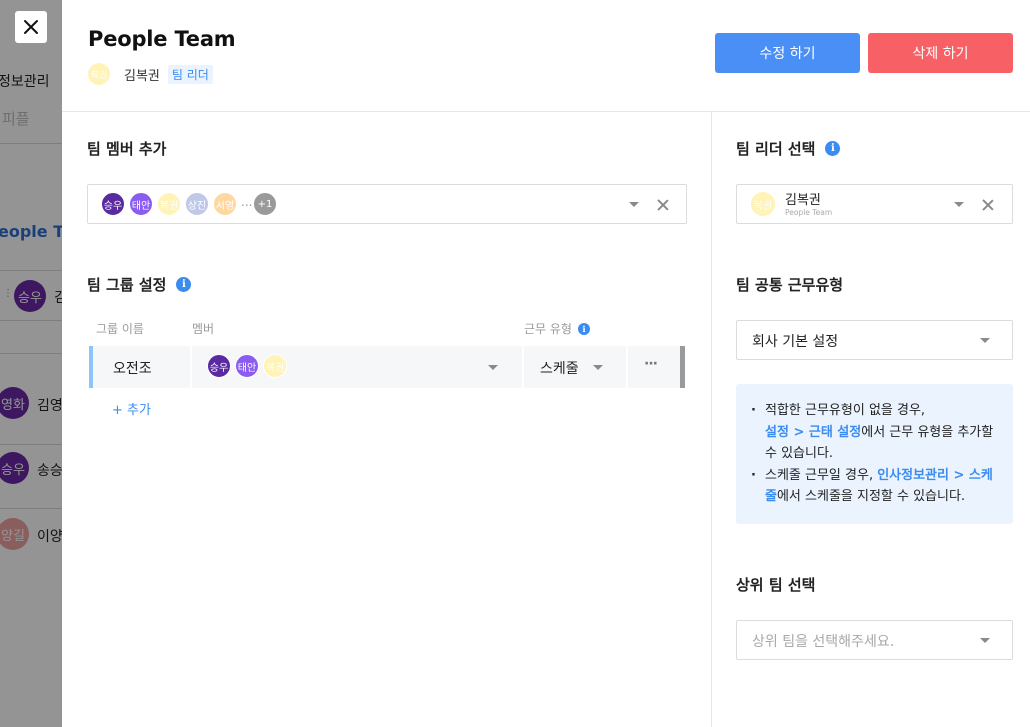 The width and height of the screenshot is (1030, 727). I want to click on page-title: People Team, so click(162, 39).